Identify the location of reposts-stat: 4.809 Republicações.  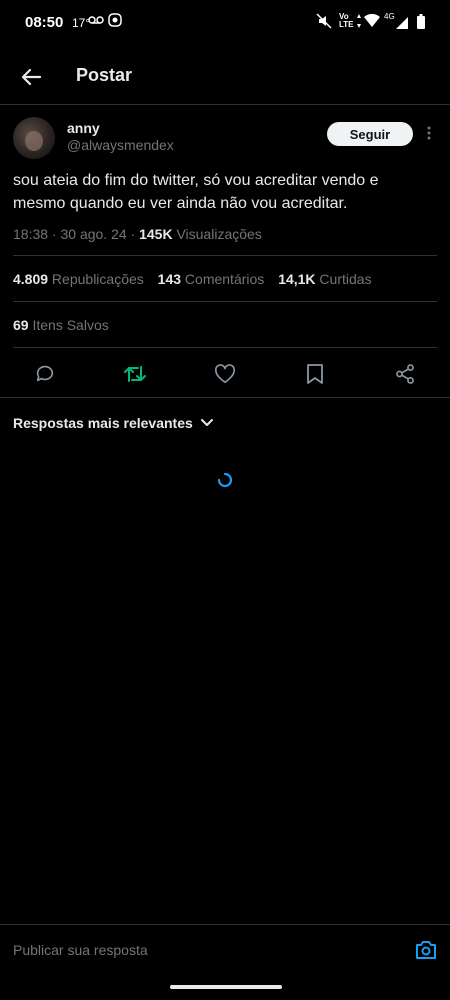
(78, 279).